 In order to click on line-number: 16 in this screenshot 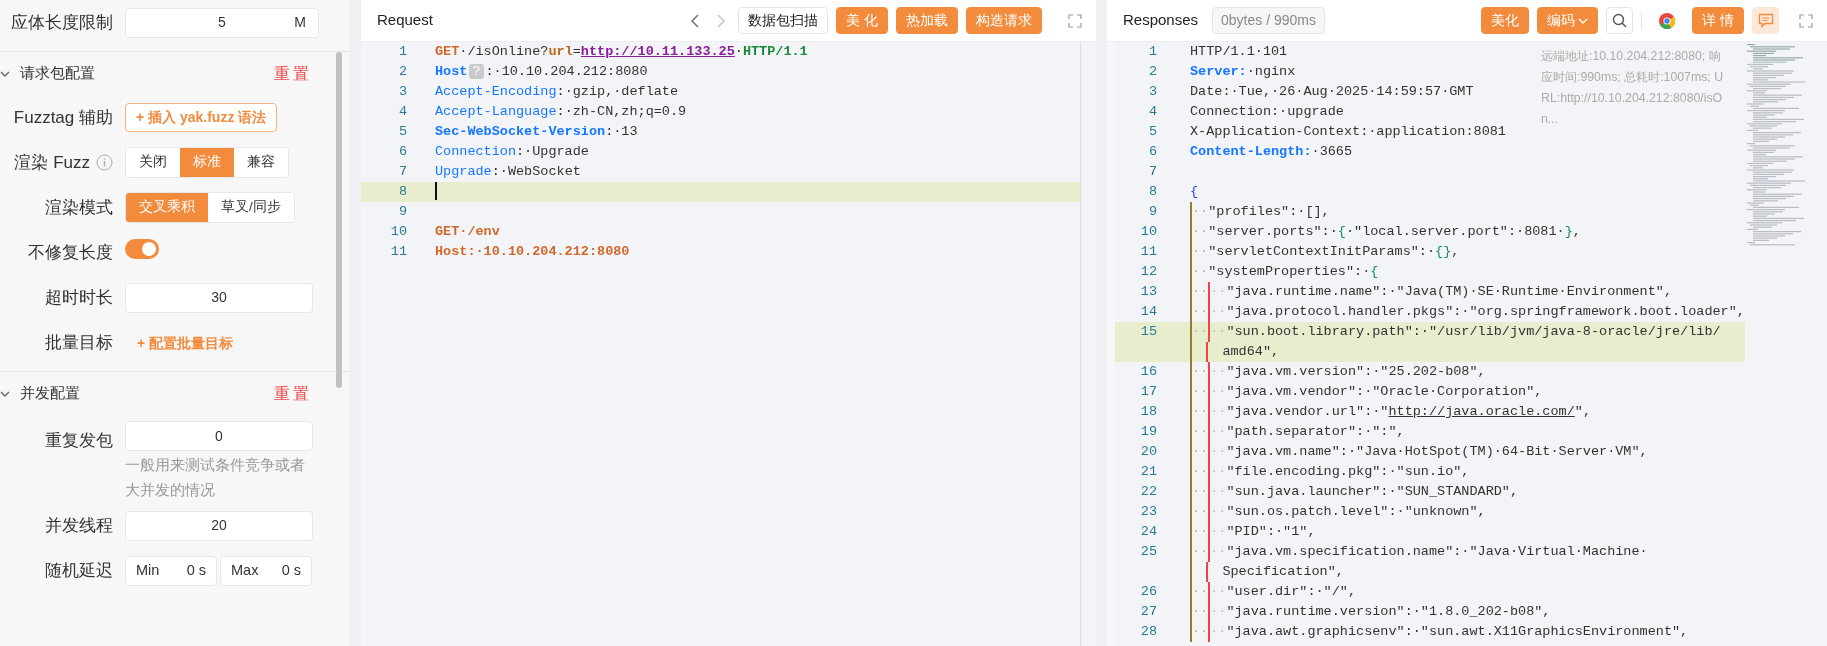, I will do `click(1148, 372)`.